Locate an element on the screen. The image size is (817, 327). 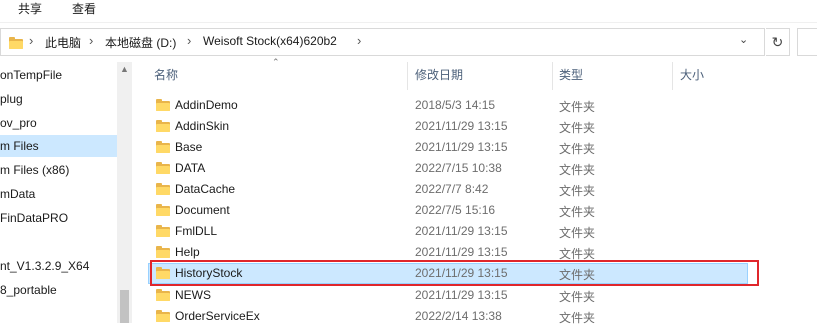
file-name: Base is located at coordinates (189, 147).